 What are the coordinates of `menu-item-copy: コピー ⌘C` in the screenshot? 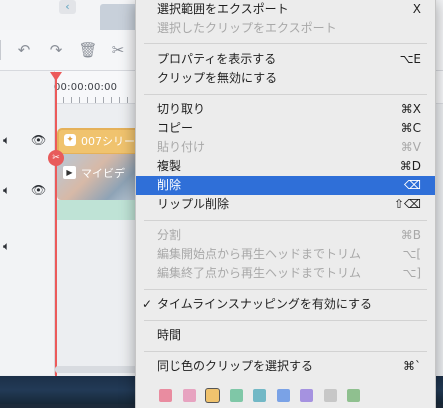 It's located at (285, 128).